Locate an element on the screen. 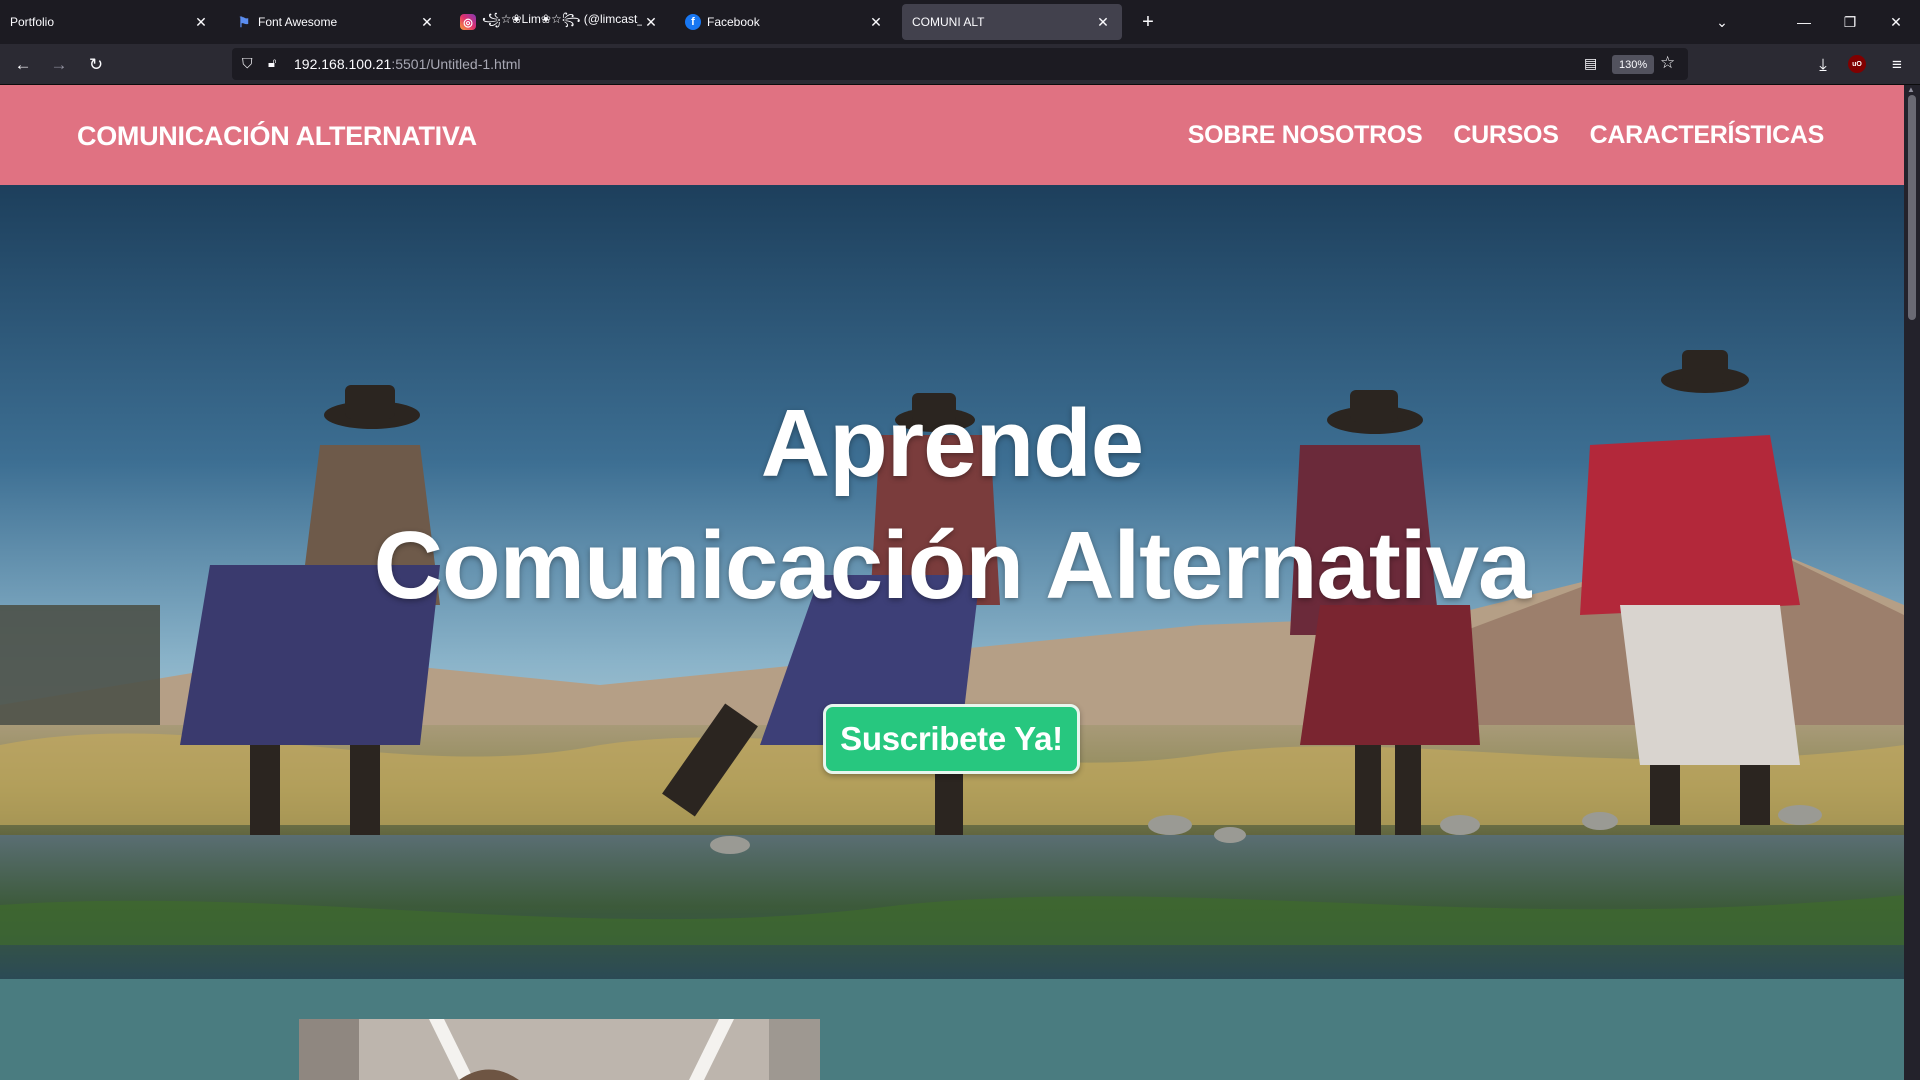 The image size is (1920, 1080). tab-instagram: ◎ ꧁☆❀Lim❀☆꧂ (@limcast_) ✕ is located at coordinates (560, 22).